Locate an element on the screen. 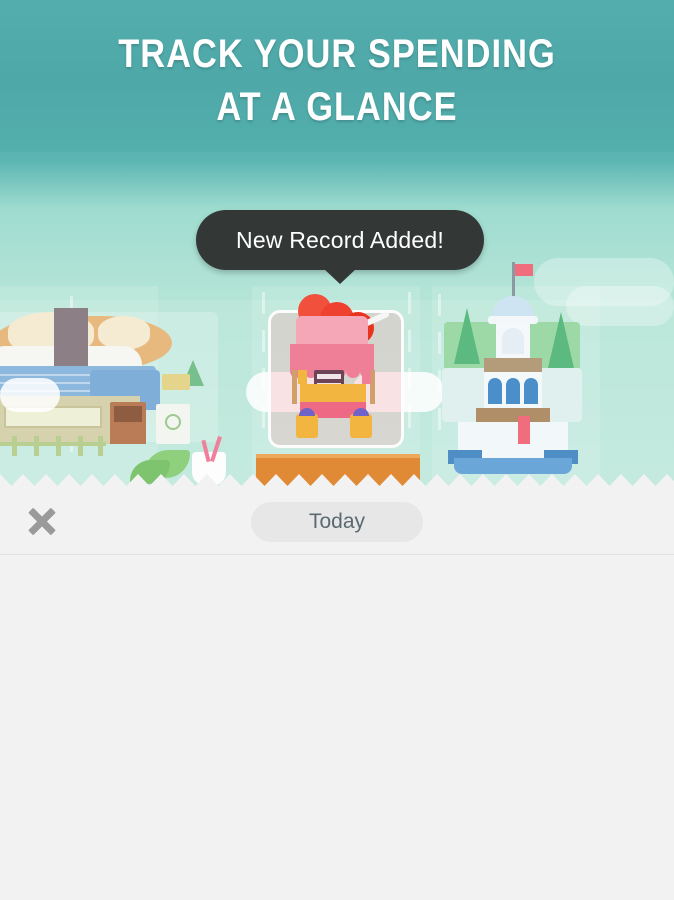 This screenshot has width=674, height=900. date-label: Today is located at coordinates (337, 521).